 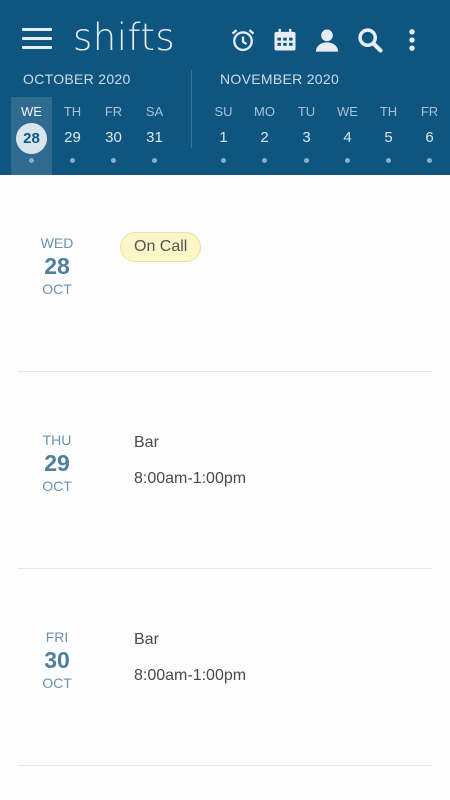 What do you see at coordinates (37, 39) in the screenshot?
I see `menu-icon` at bounding box center [37, 39].